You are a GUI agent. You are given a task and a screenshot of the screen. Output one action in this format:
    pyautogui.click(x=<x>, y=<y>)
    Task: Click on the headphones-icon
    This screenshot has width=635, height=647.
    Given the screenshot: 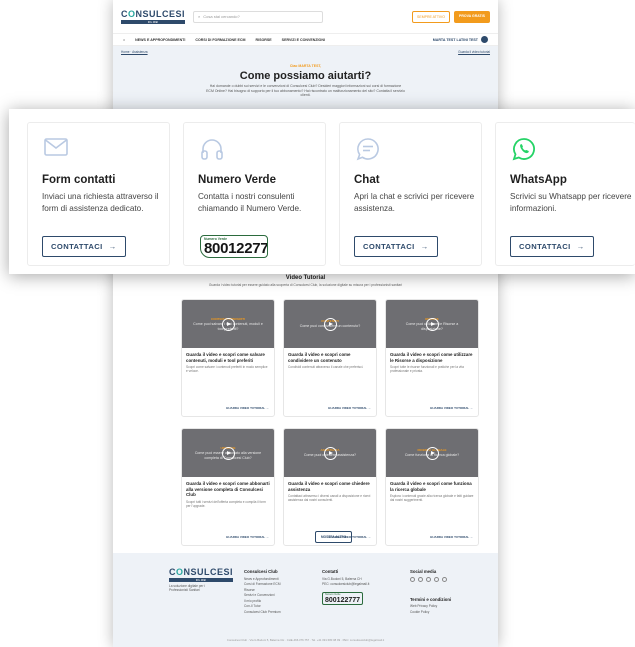 What is the action you would take?
    pyautogui.click(x=212, y=149)
    